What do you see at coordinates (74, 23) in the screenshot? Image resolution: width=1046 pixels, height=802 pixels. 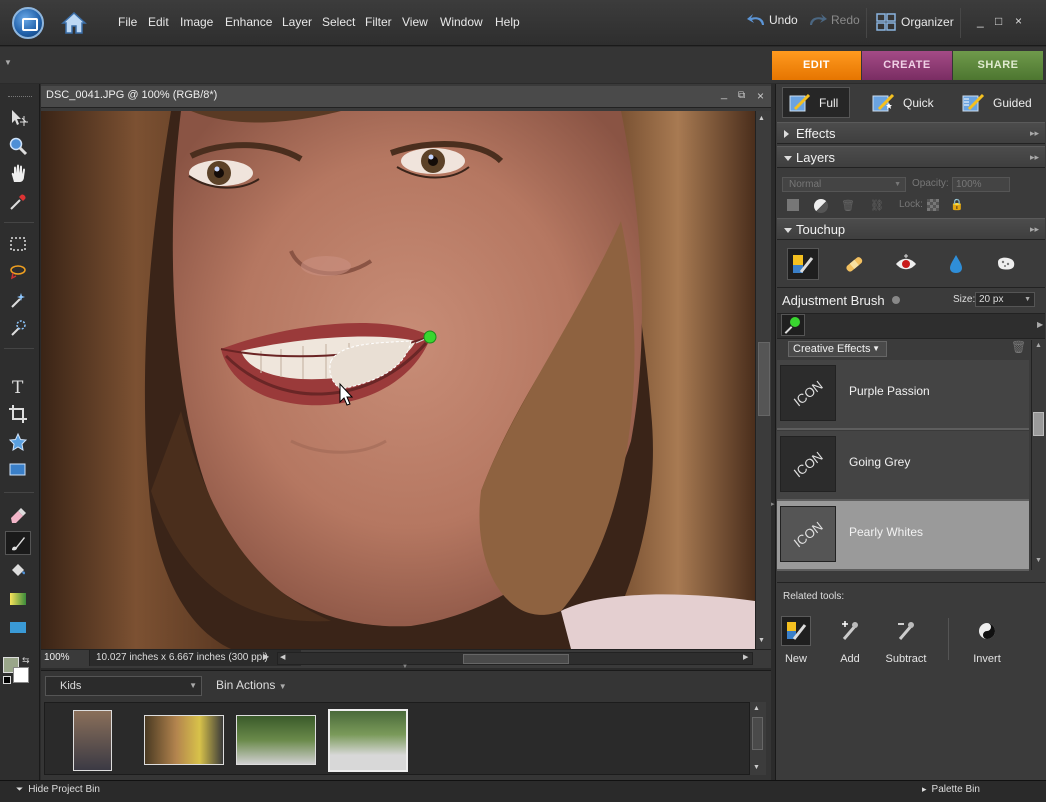 I see `home-icon` at bounding box center [74, 23].